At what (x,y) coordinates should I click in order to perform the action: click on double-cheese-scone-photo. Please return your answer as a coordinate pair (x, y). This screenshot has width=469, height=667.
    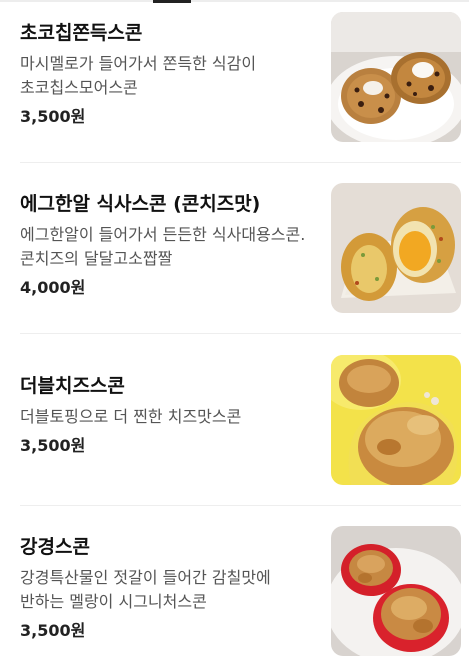
    Looking at the image, I should click on (396, 420).